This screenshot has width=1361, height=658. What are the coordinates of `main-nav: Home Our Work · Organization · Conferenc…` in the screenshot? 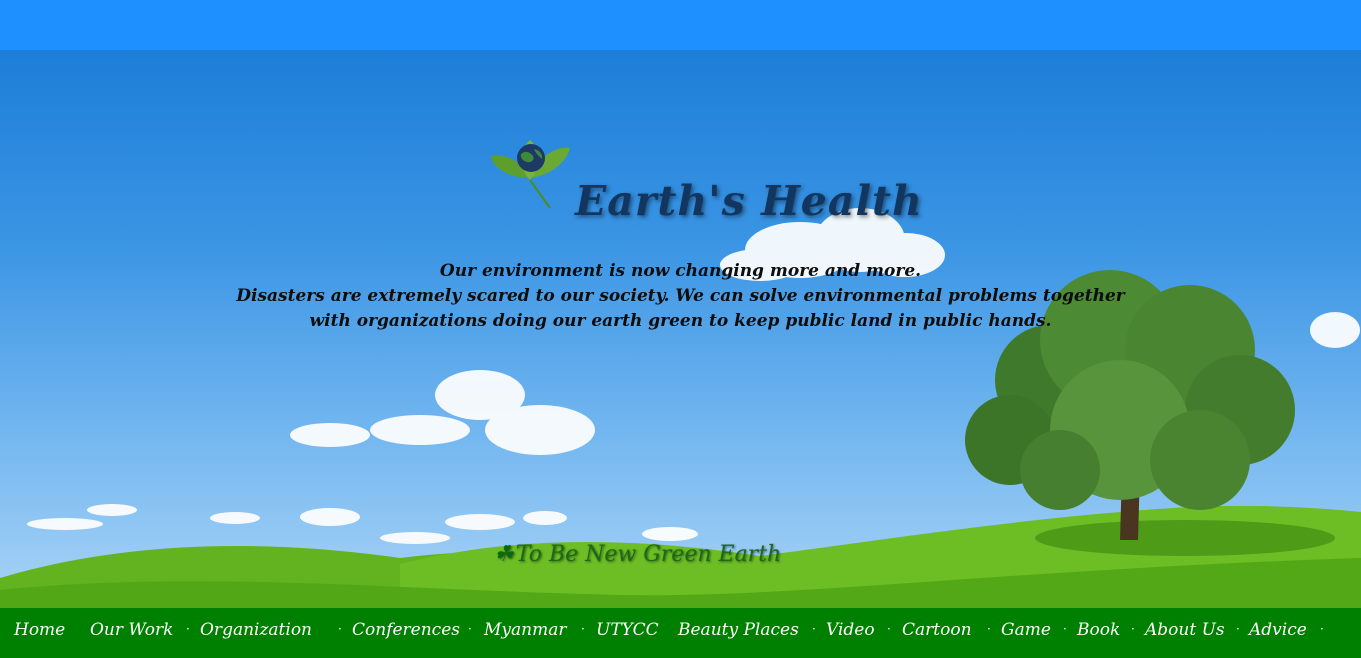 It's located at (680, 633).